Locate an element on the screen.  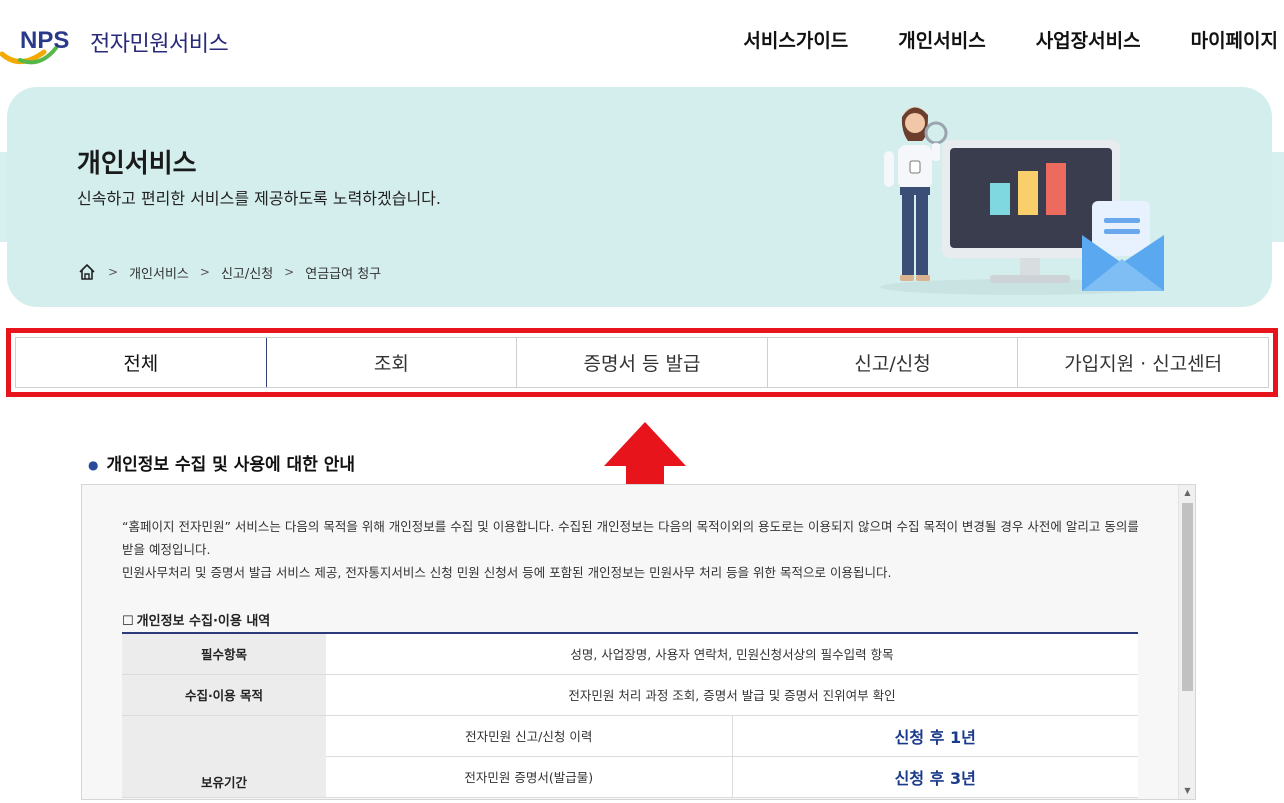
home-icon is located at coordinates (87, 272).